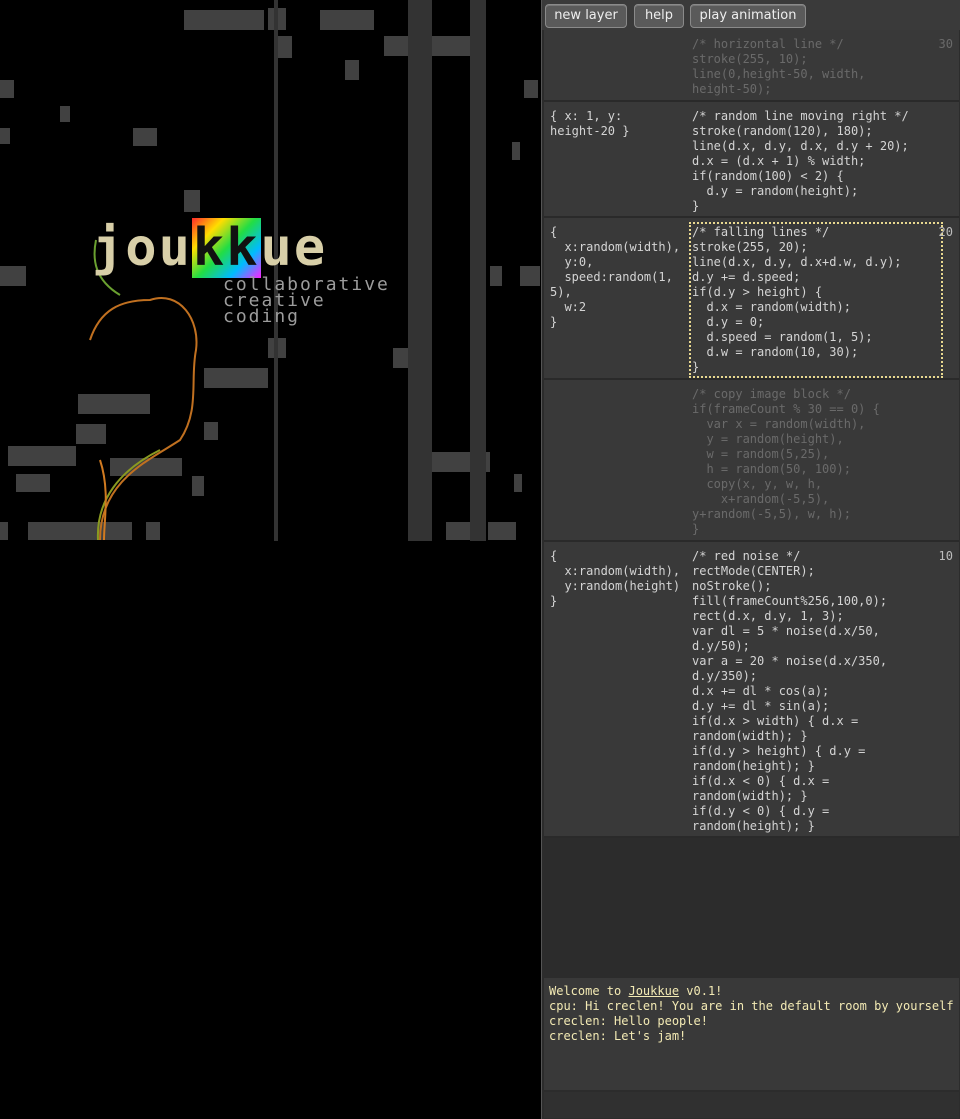 This screenshot has height=1119, width=960. Describe the element at coordinates (294, 248) in the screenshot. I see `logo-text-post: ue` at that location.